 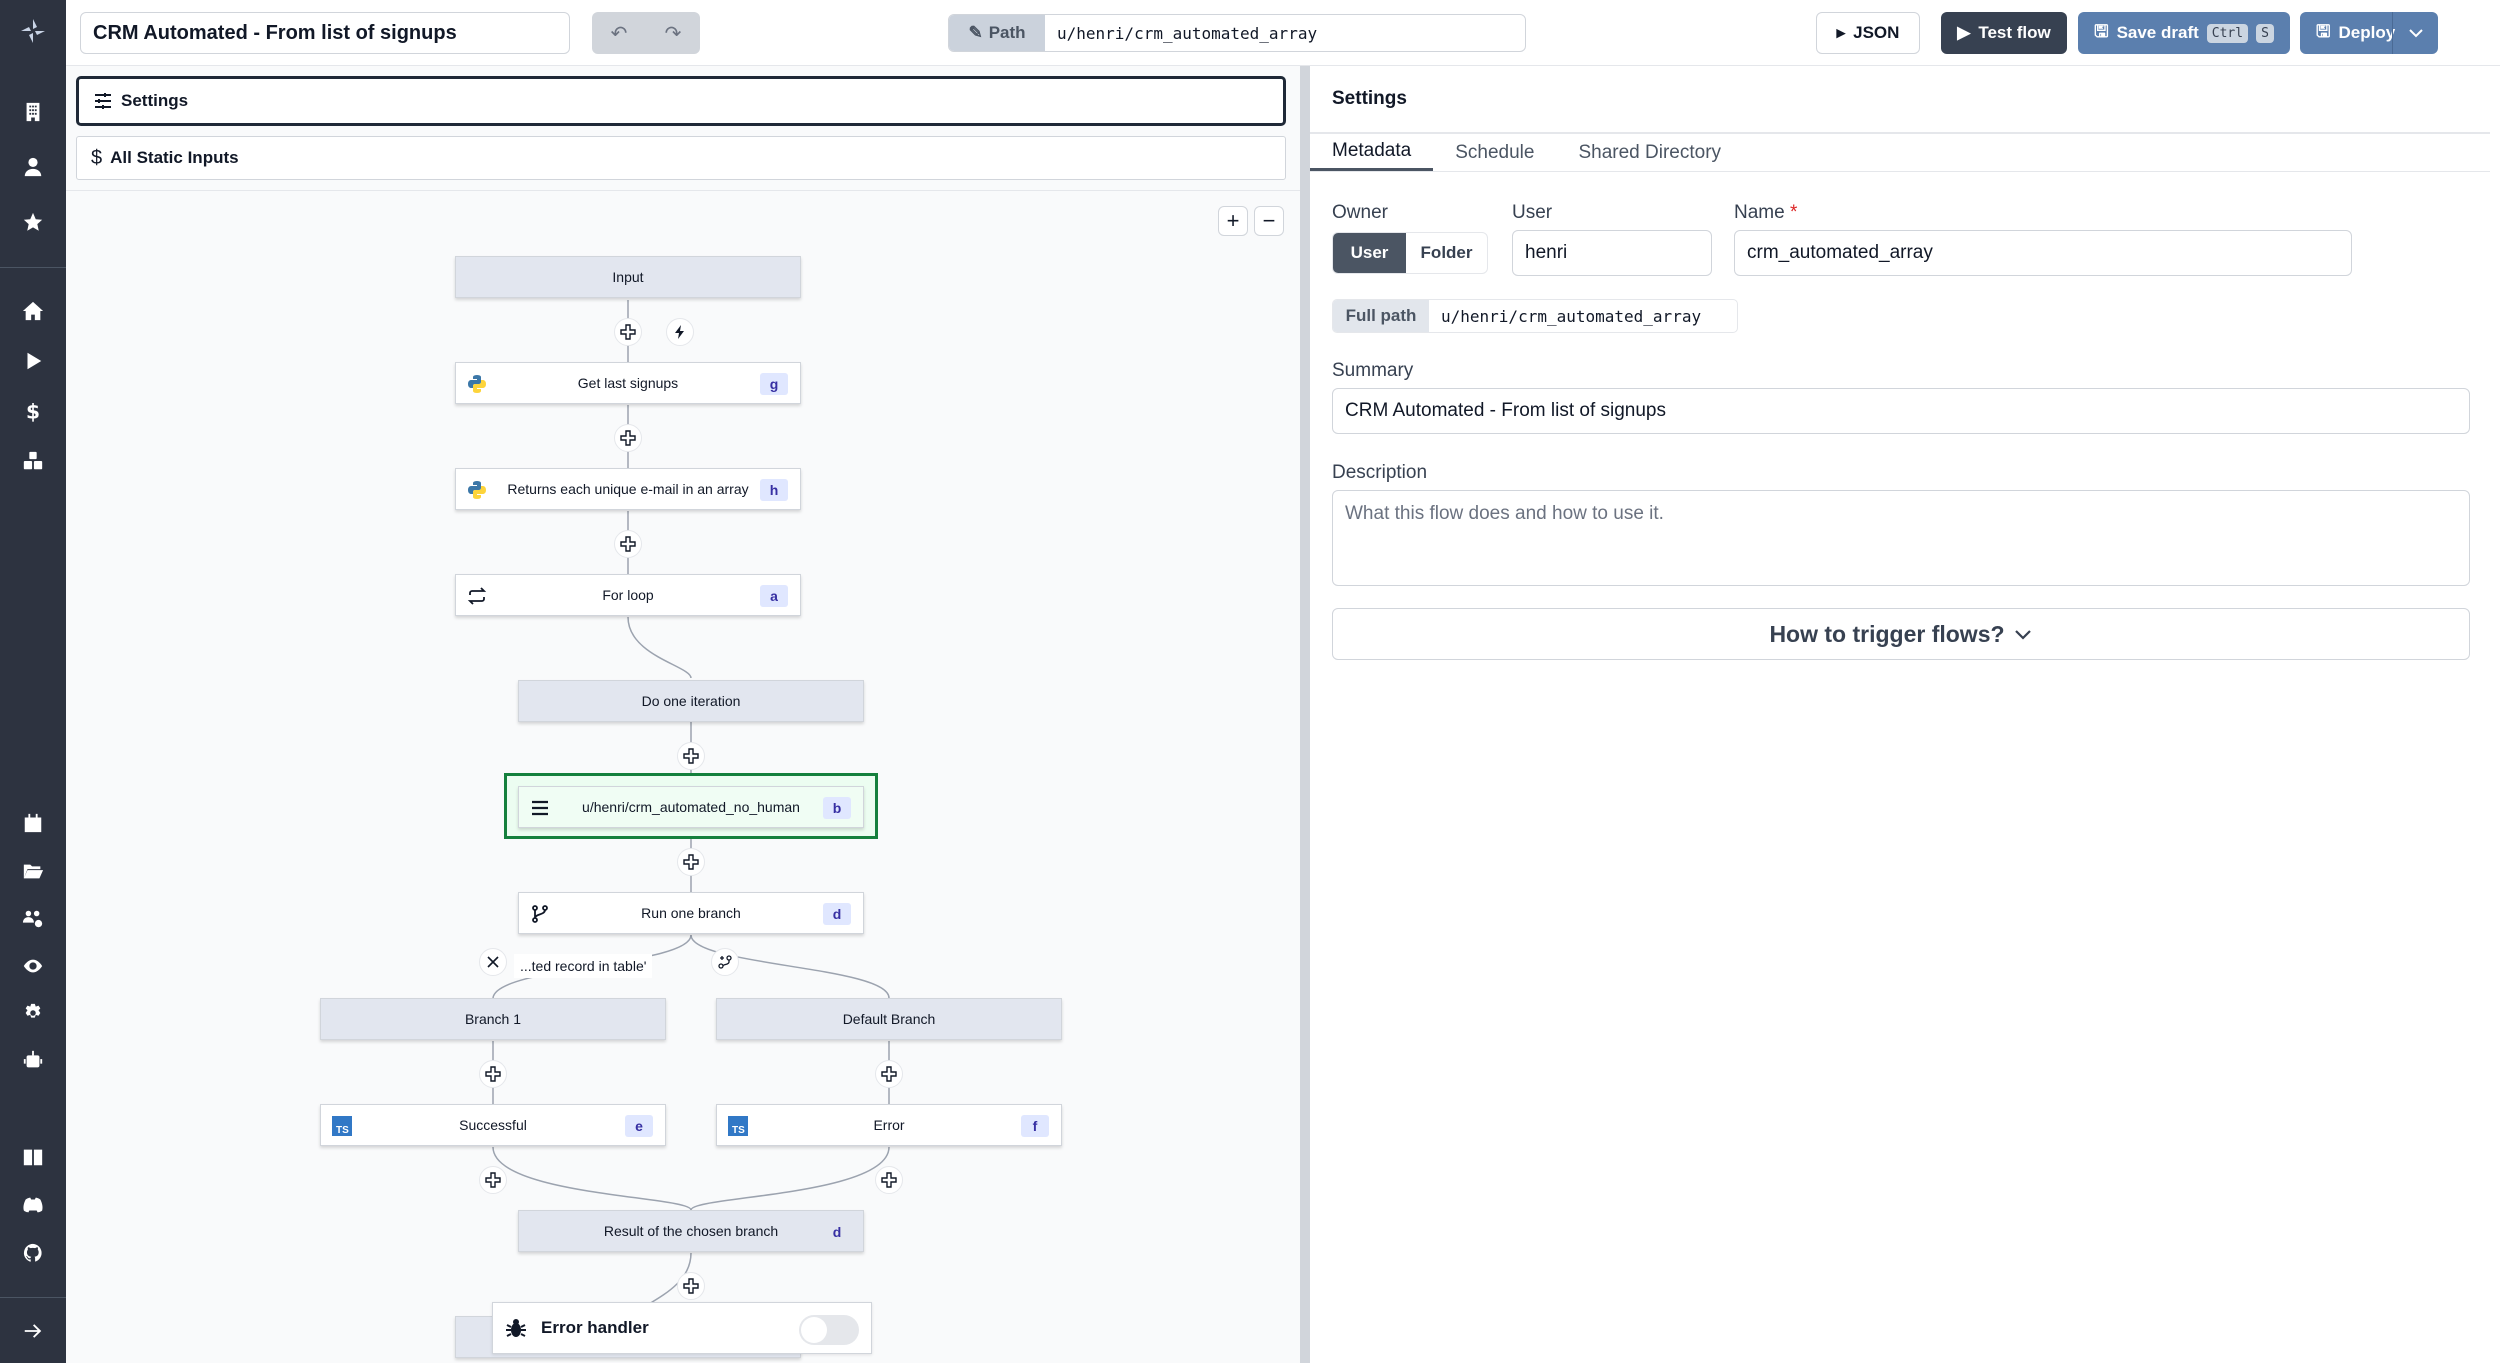 I want to click on tab-metadata: Metadata, so click(x=1372, y=152).